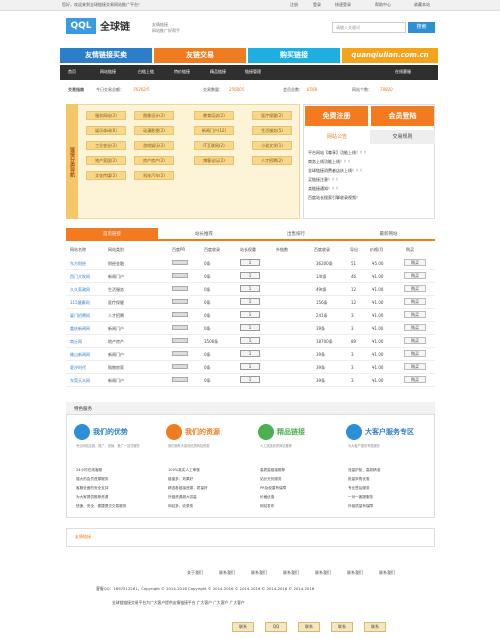  What do you see at coordinates (296, 234) in the screenshot?
I see `tab-sale-rank: 出售排行` at bounding box center [296, 234].